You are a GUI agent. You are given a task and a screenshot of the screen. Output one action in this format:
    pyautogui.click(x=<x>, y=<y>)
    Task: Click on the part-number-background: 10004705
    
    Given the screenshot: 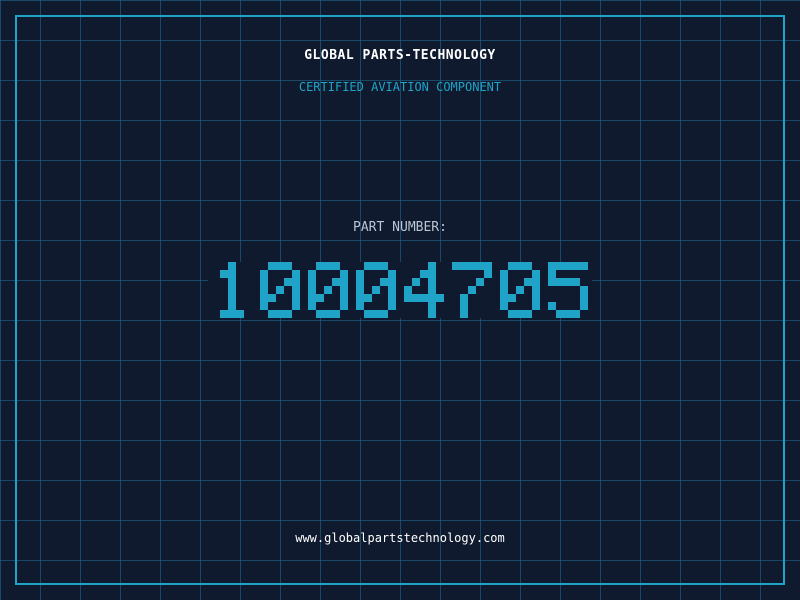 What is the action you would take?
    pyautogui.click(x=400, y=290)
    